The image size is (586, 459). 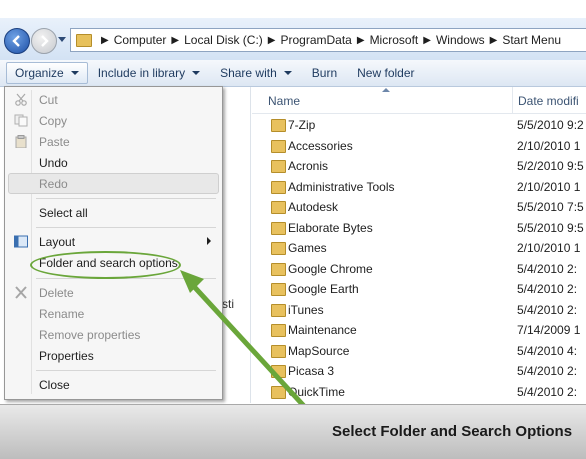 I want to click on caption-text: Select Folder and Search Options, so click(x=452, y=431).